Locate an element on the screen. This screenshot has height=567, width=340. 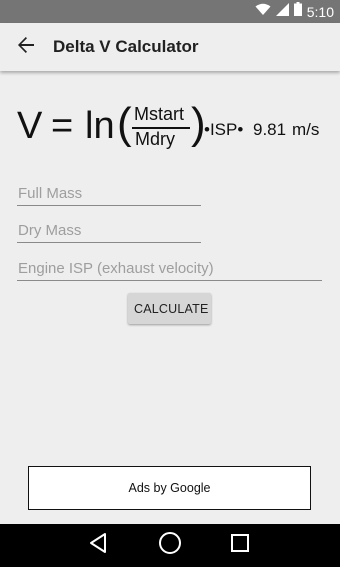
home-circle-icon is located at coordinates (170, 545).